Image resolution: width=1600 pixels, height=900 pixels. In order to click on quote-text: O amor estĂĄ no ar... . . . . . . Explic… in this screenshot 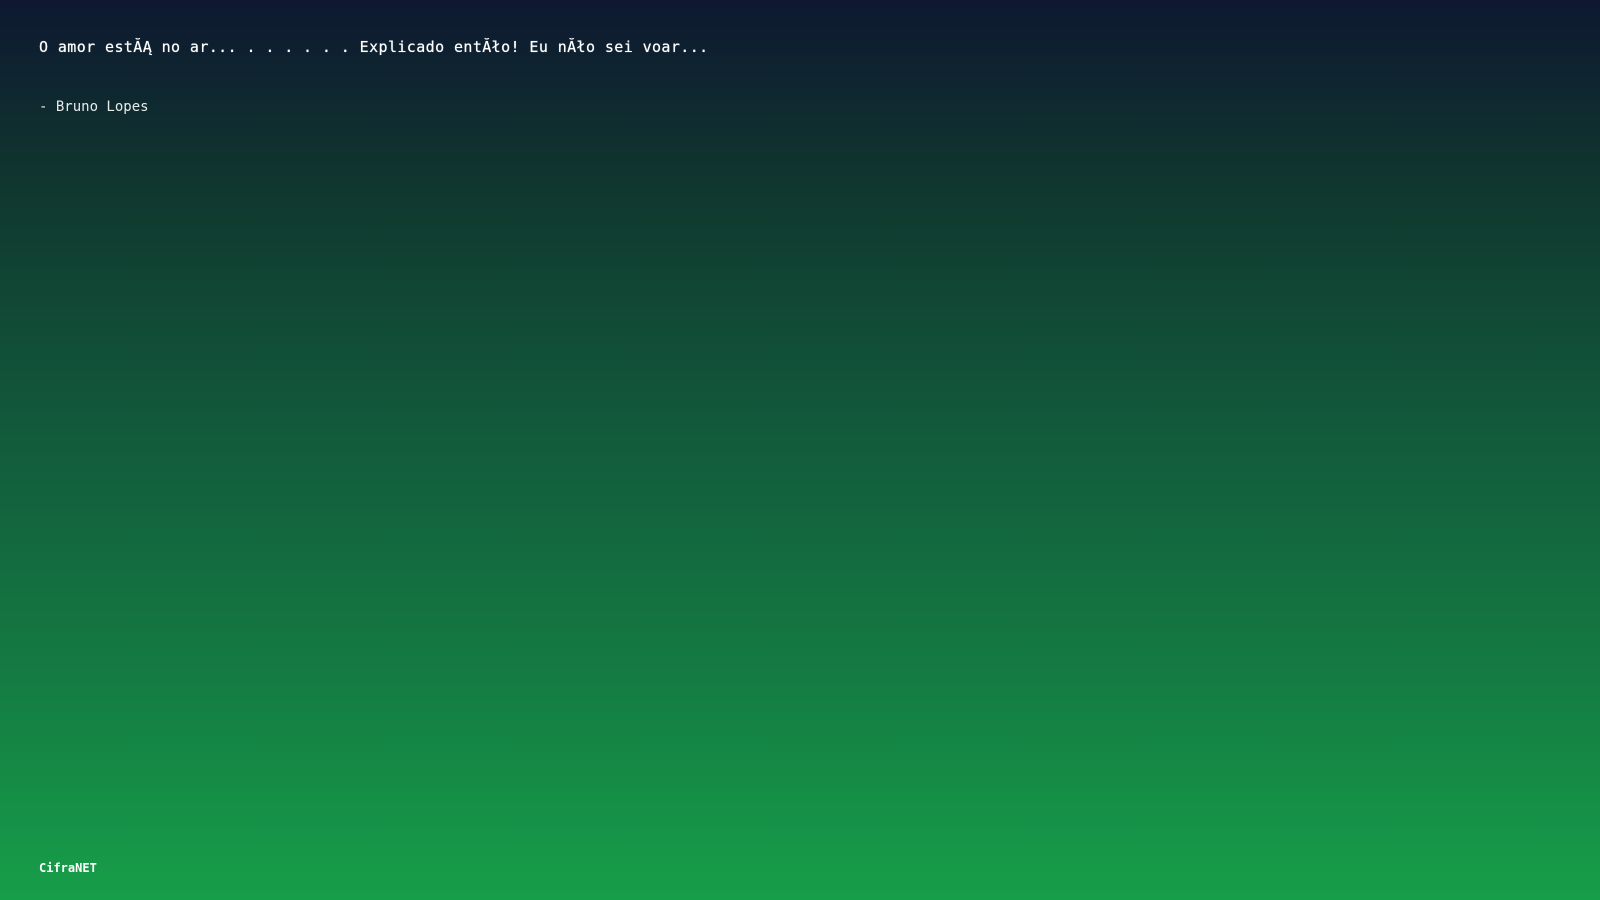, I will do `click(374, 47)`.